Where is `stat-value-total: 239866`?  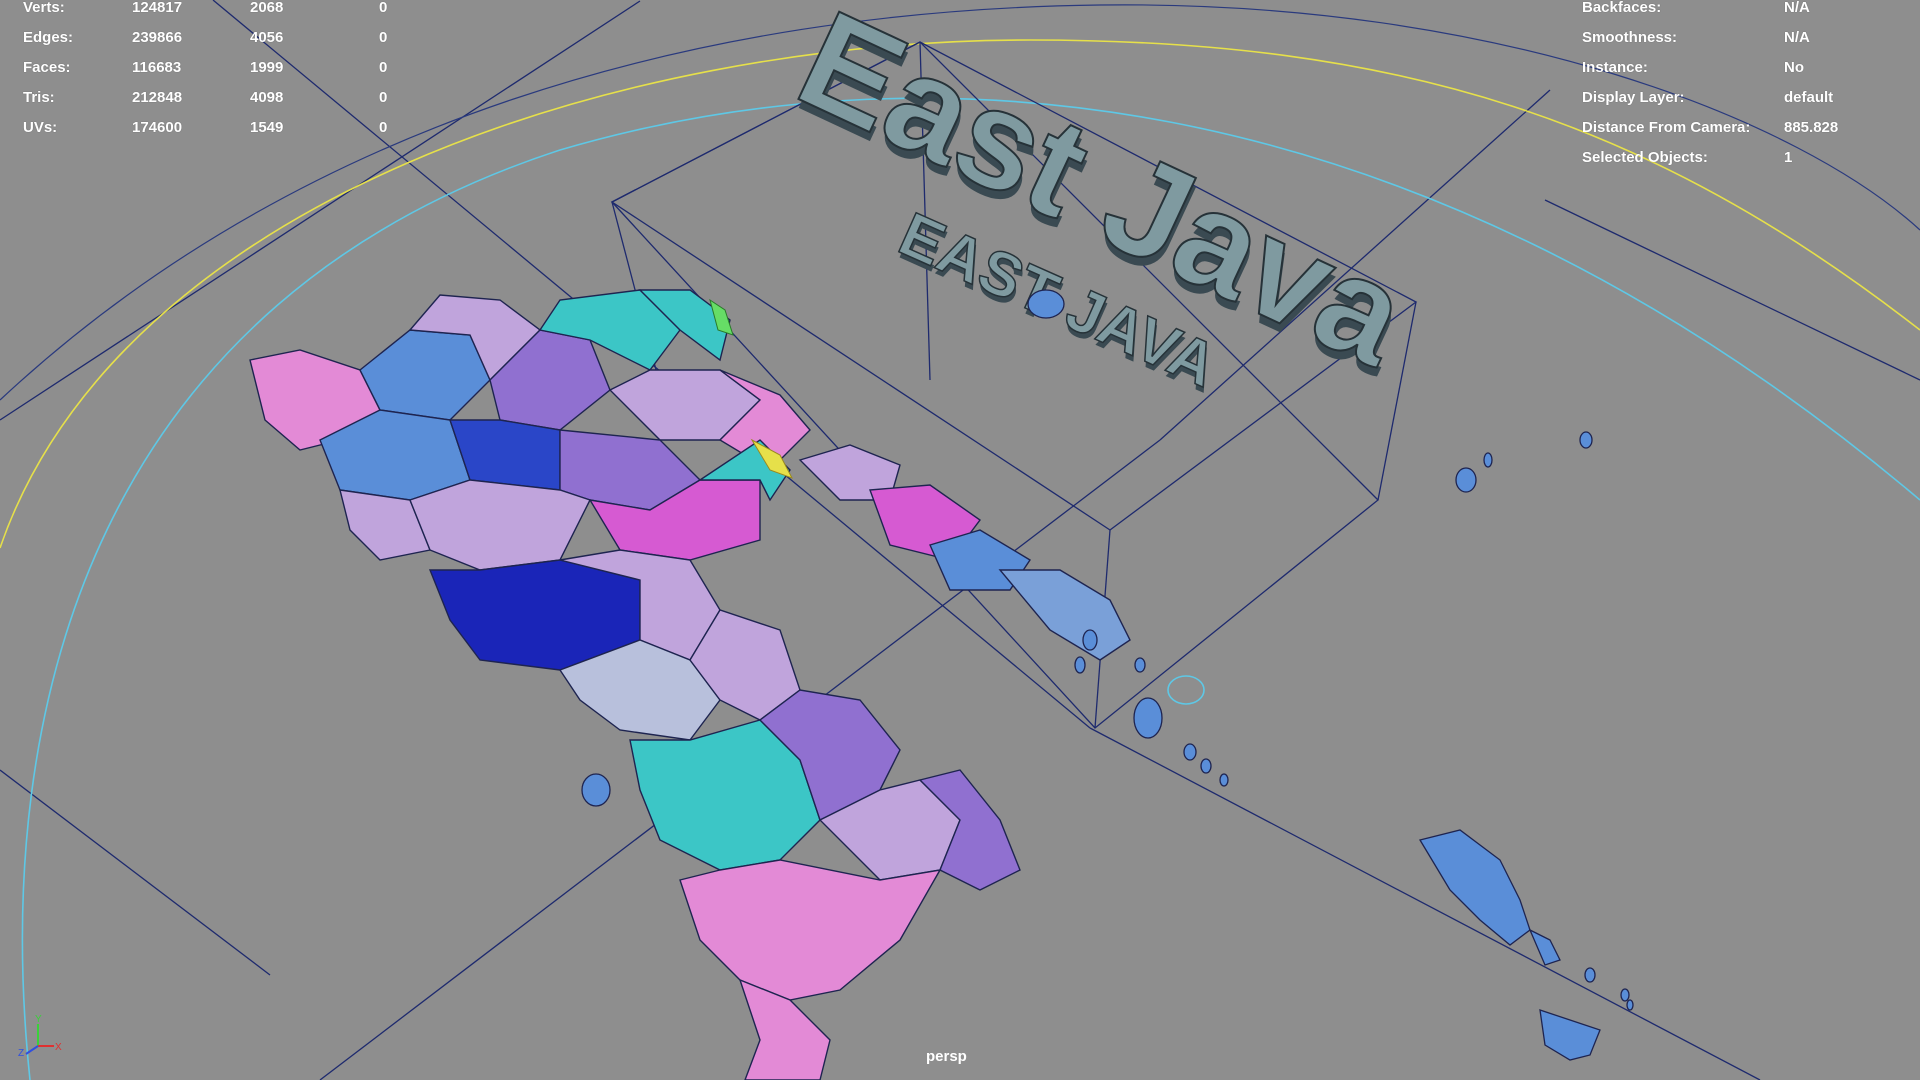 stat-value-total: 239866 is located at coordinates (157, 37).